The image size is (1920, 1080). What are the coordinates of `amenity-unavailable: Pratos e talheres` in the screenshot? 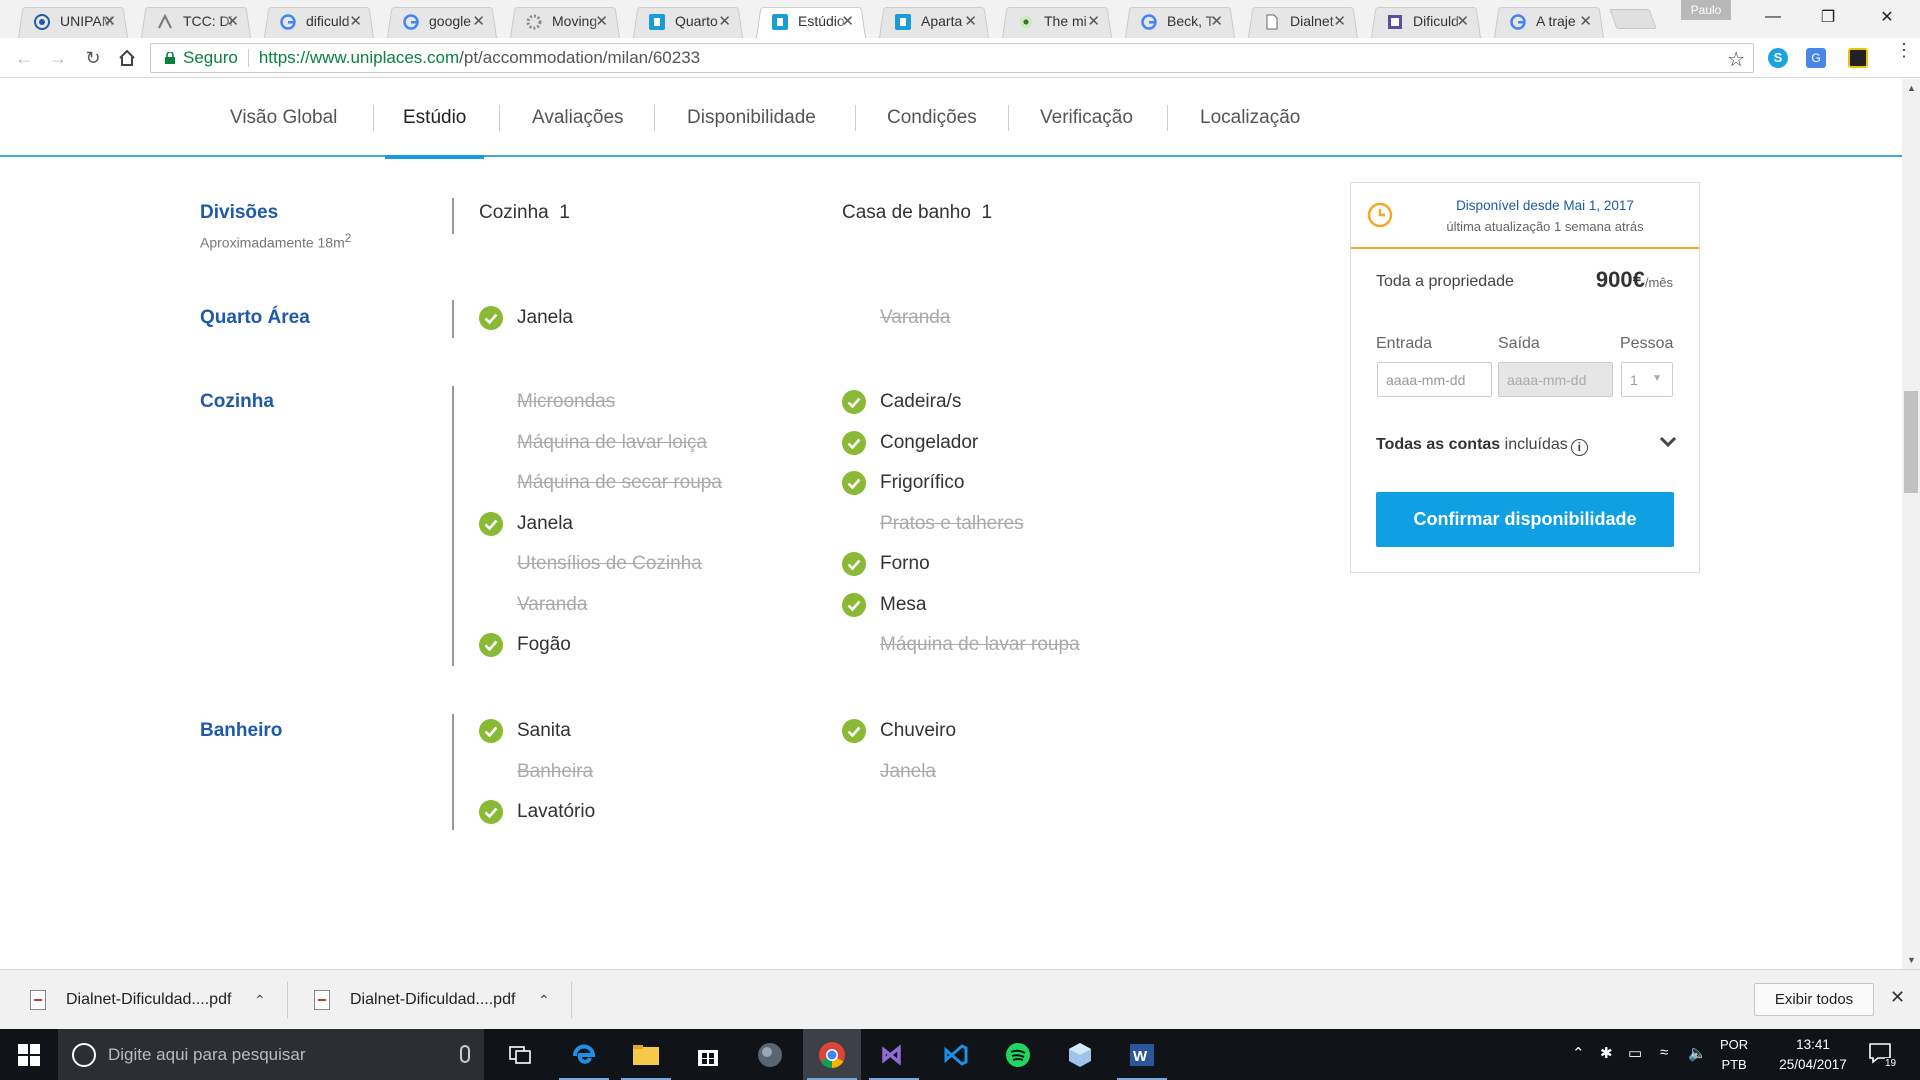 It's located at (952, 523).